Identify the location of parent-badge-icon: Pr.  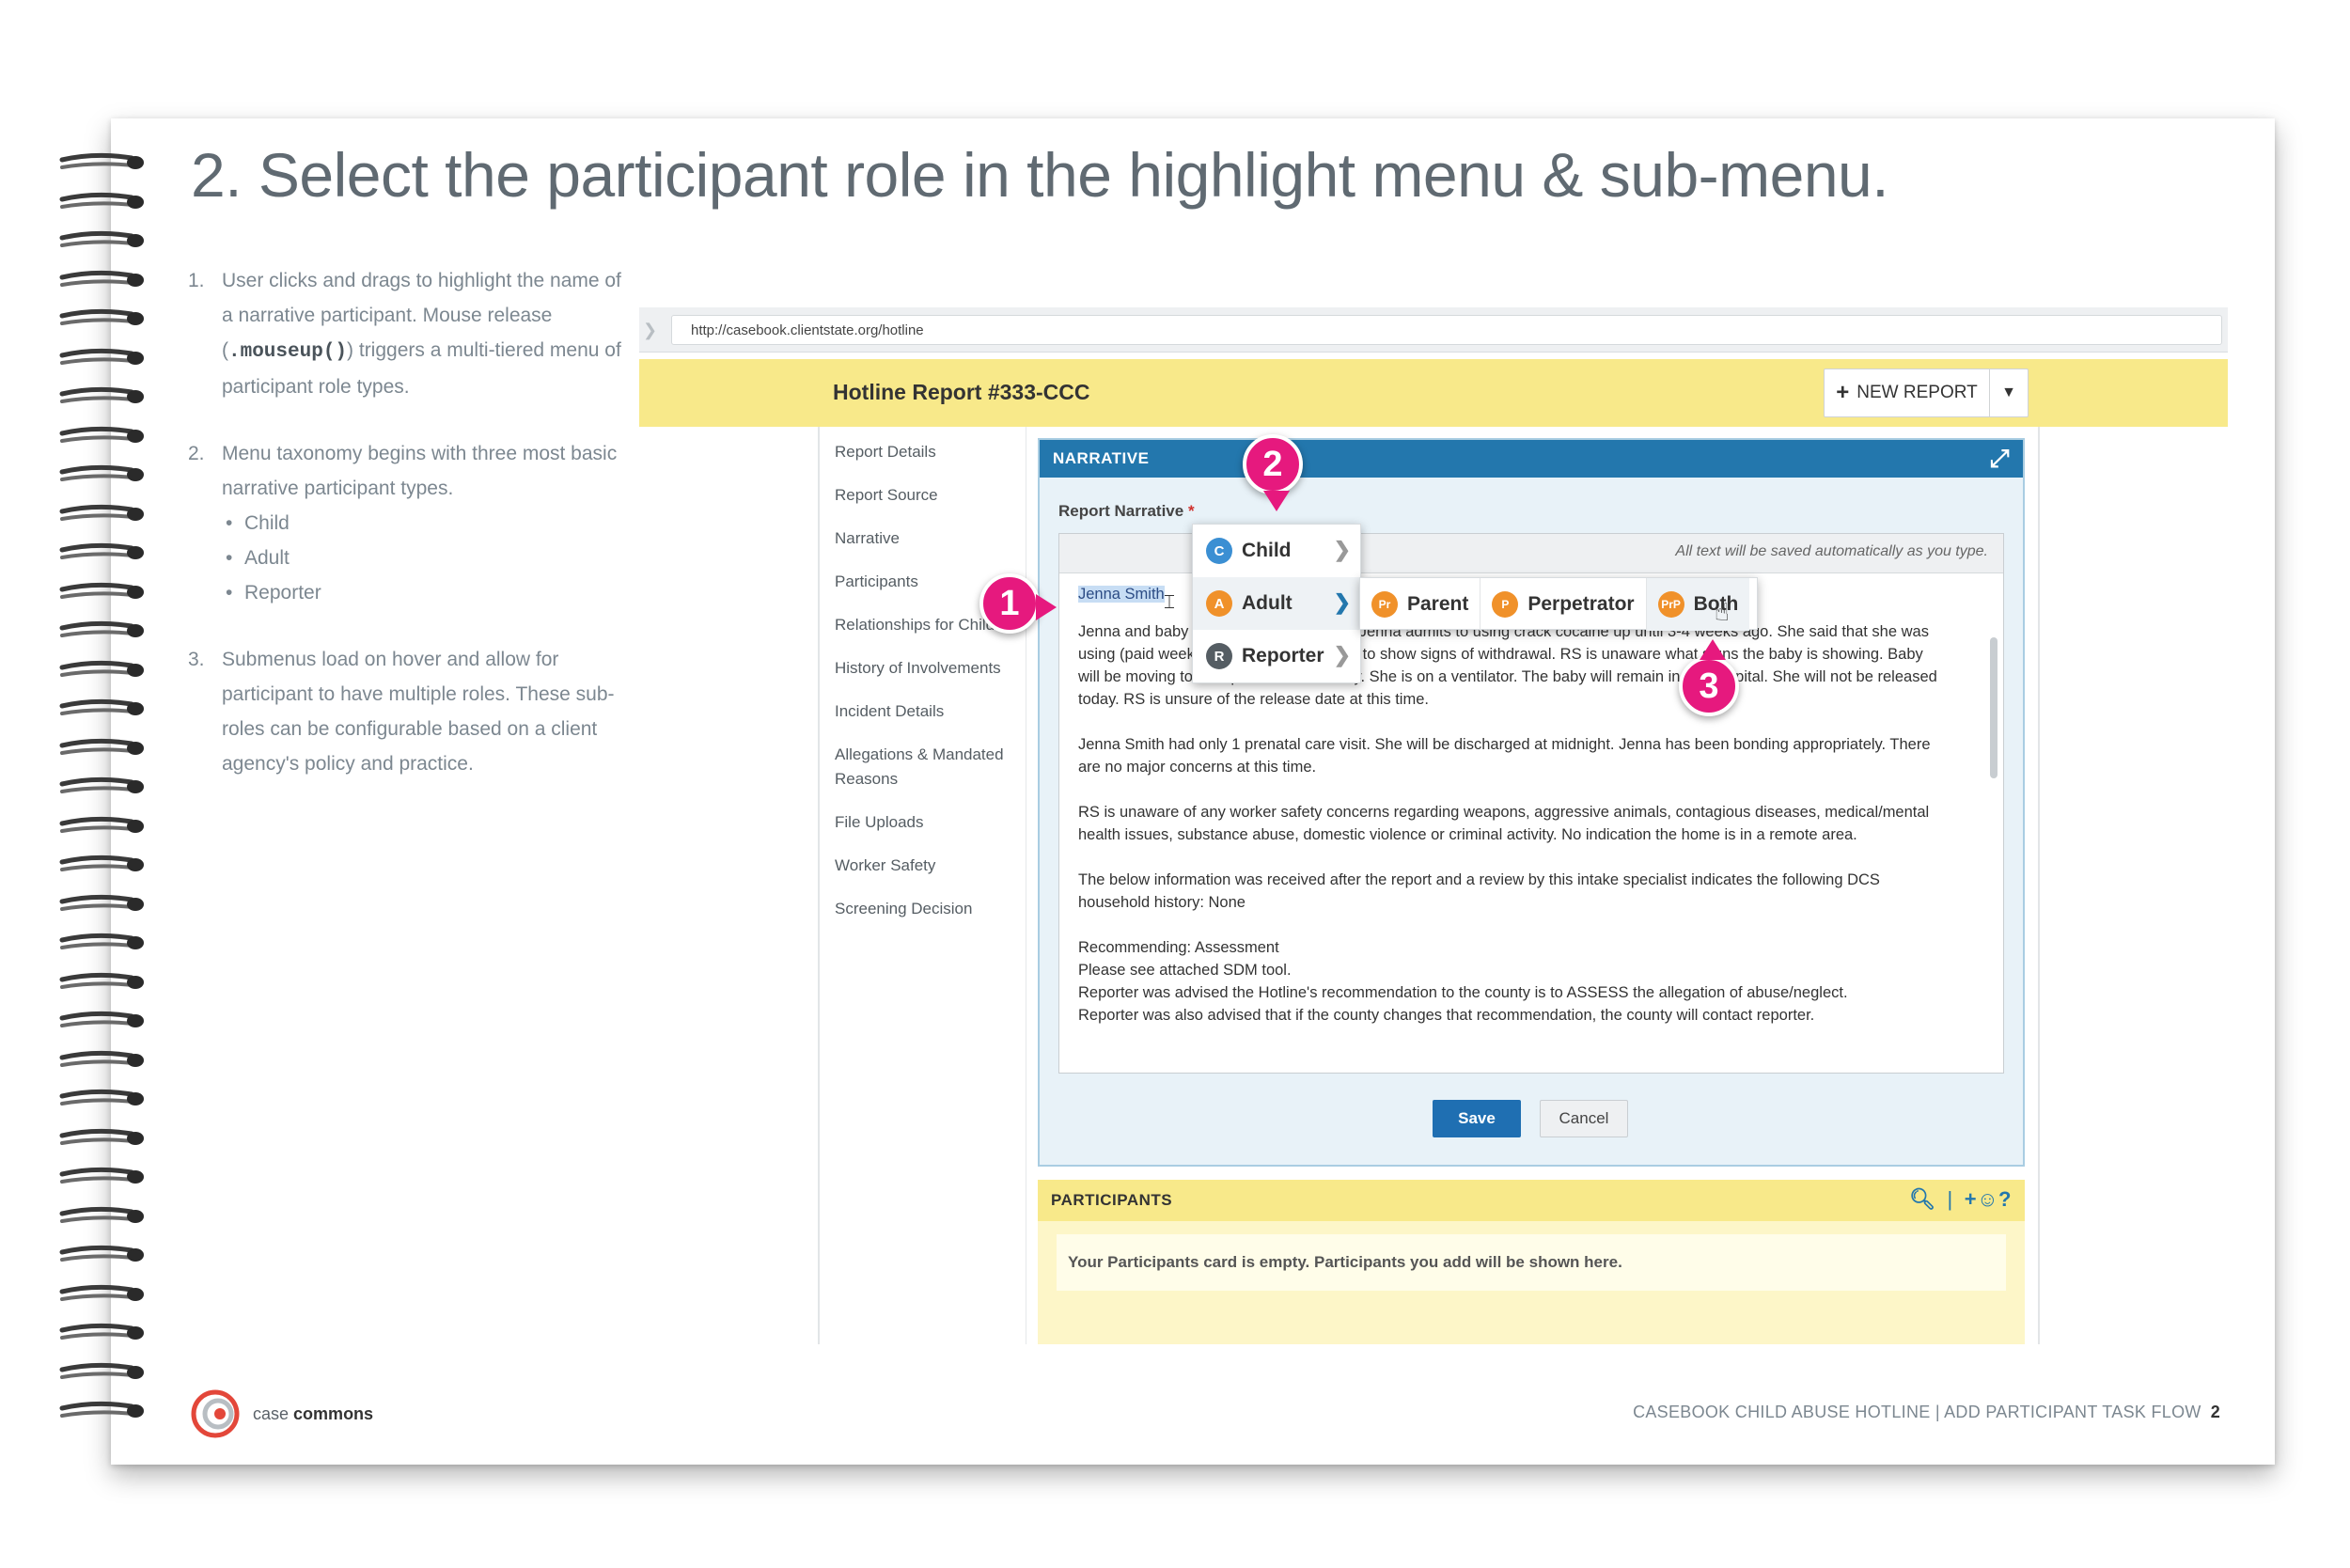
(1384, 604).